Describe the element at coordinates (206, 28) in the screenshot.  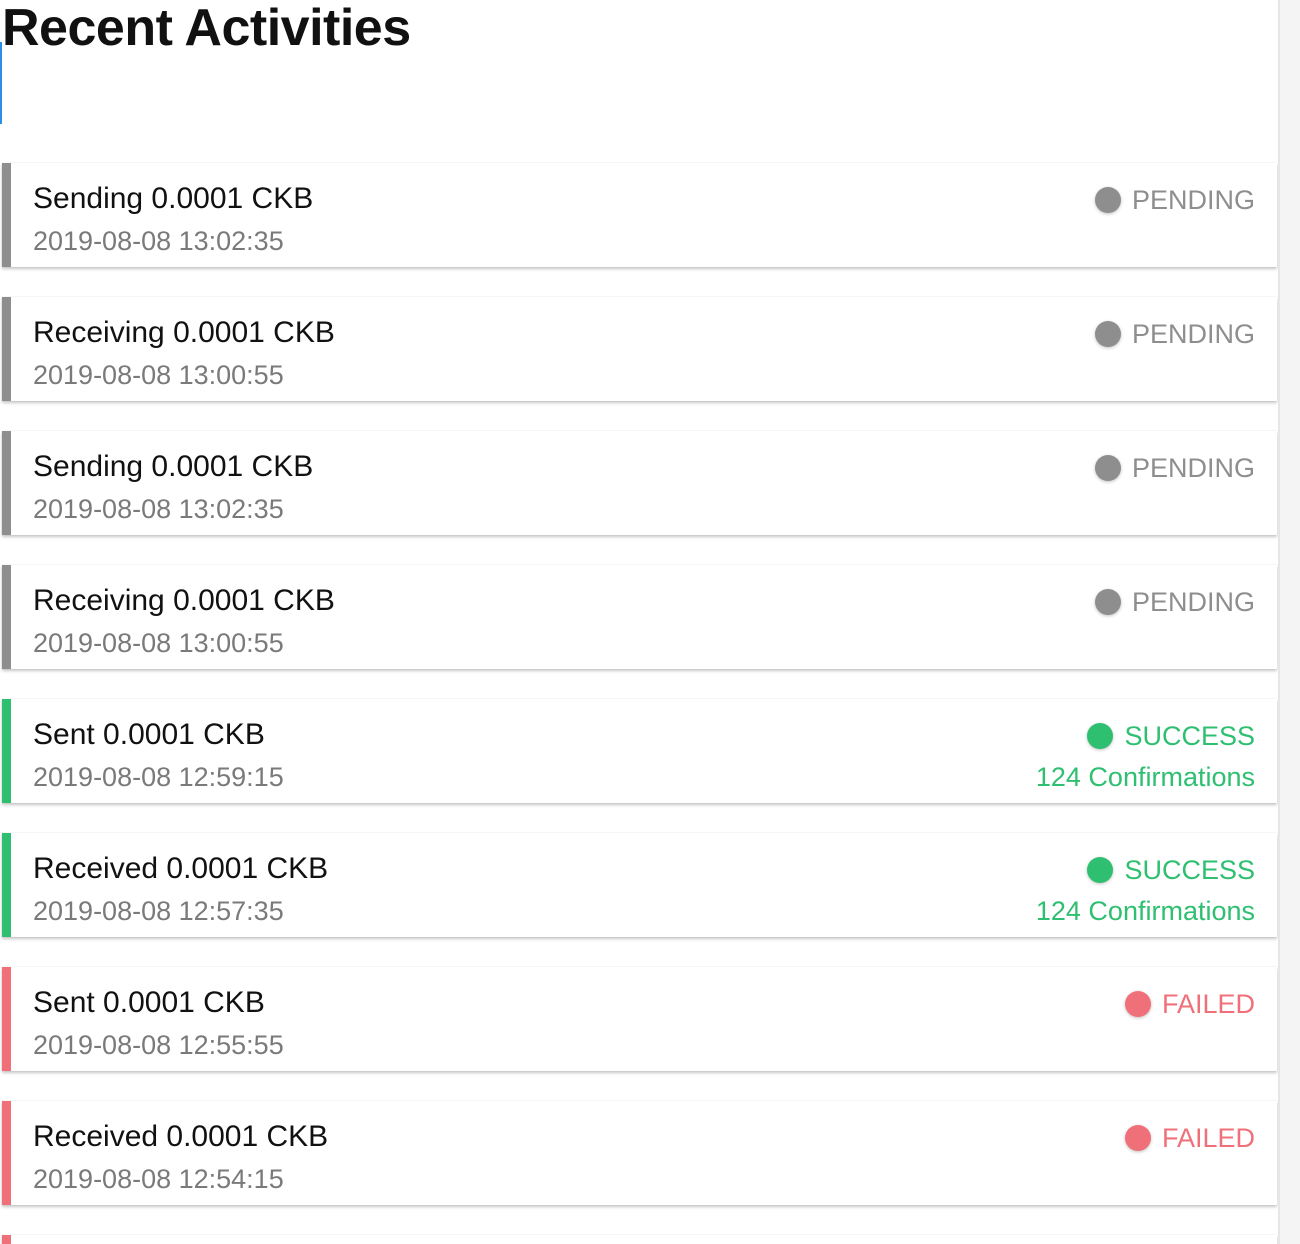
I see `page-title: Recent Activities` at that location.